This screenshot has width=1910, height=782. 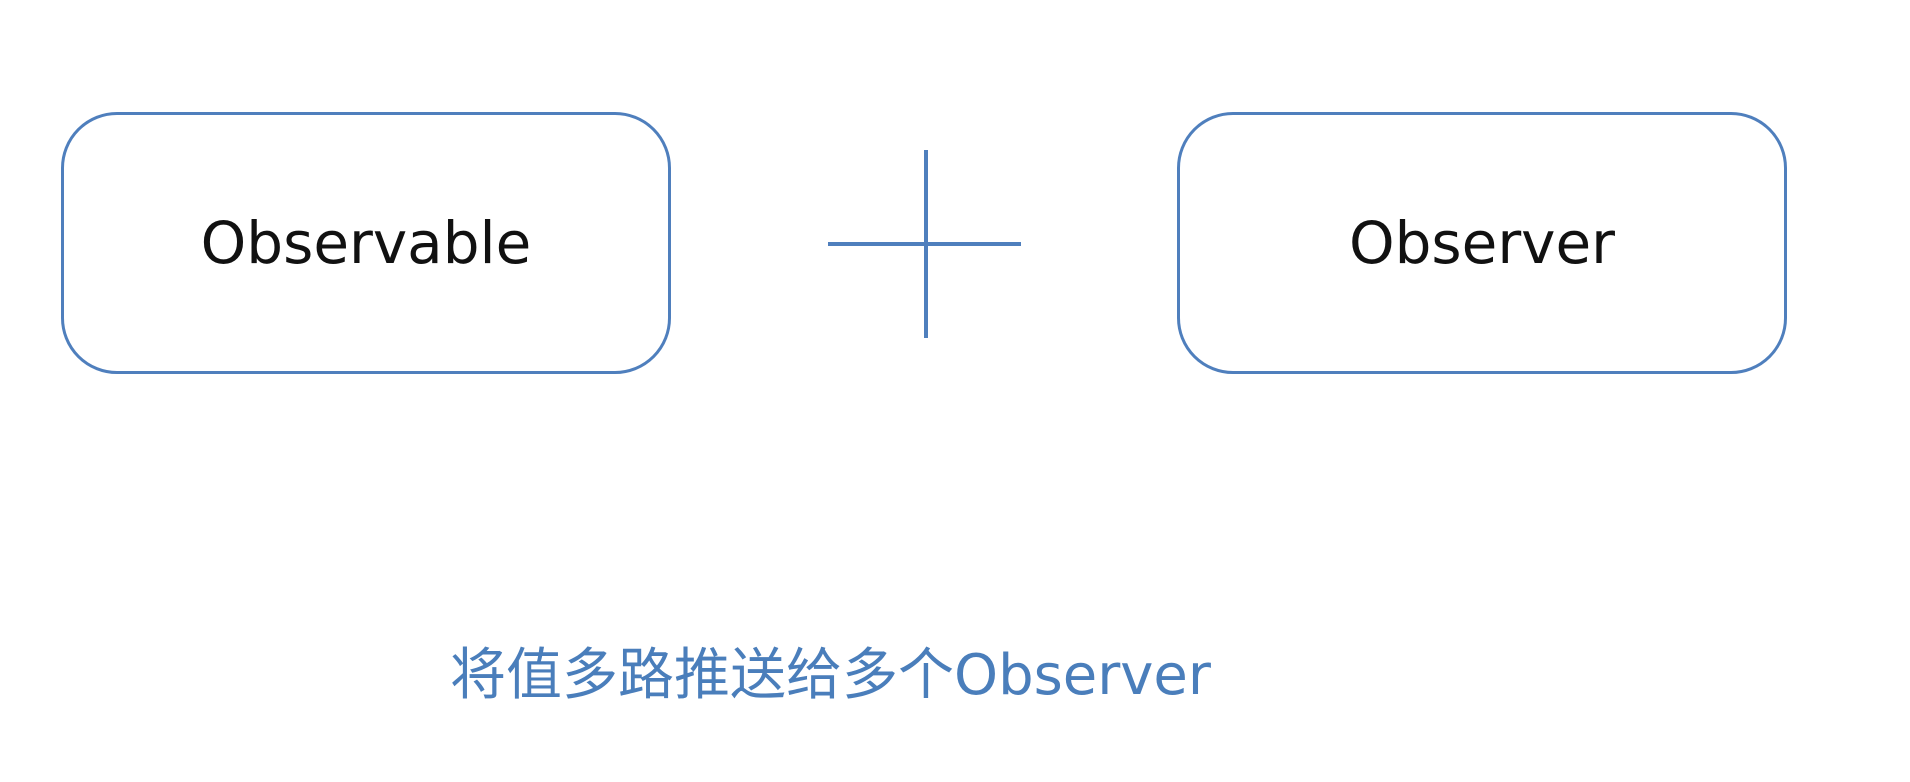 What do you see at coordinates (830, 675) in the screenshot?
I see `caption: 将值多路推送给多个Observer` at bounding box center [830, 675].